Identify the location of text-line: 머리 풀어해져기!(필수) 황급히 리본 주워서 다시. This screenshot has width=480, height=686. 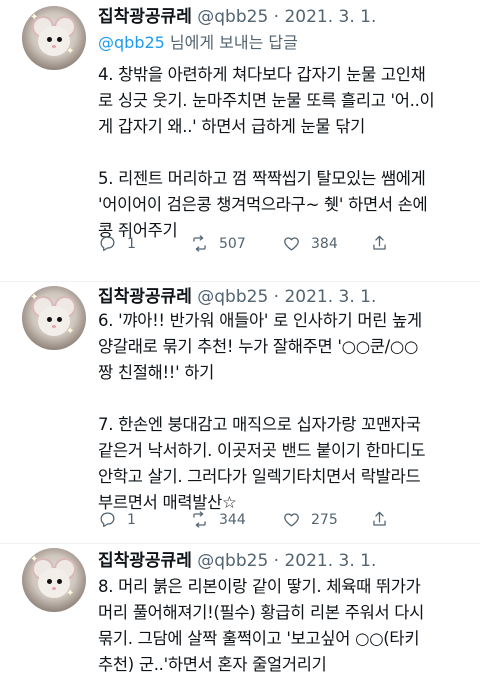
(261, 612).